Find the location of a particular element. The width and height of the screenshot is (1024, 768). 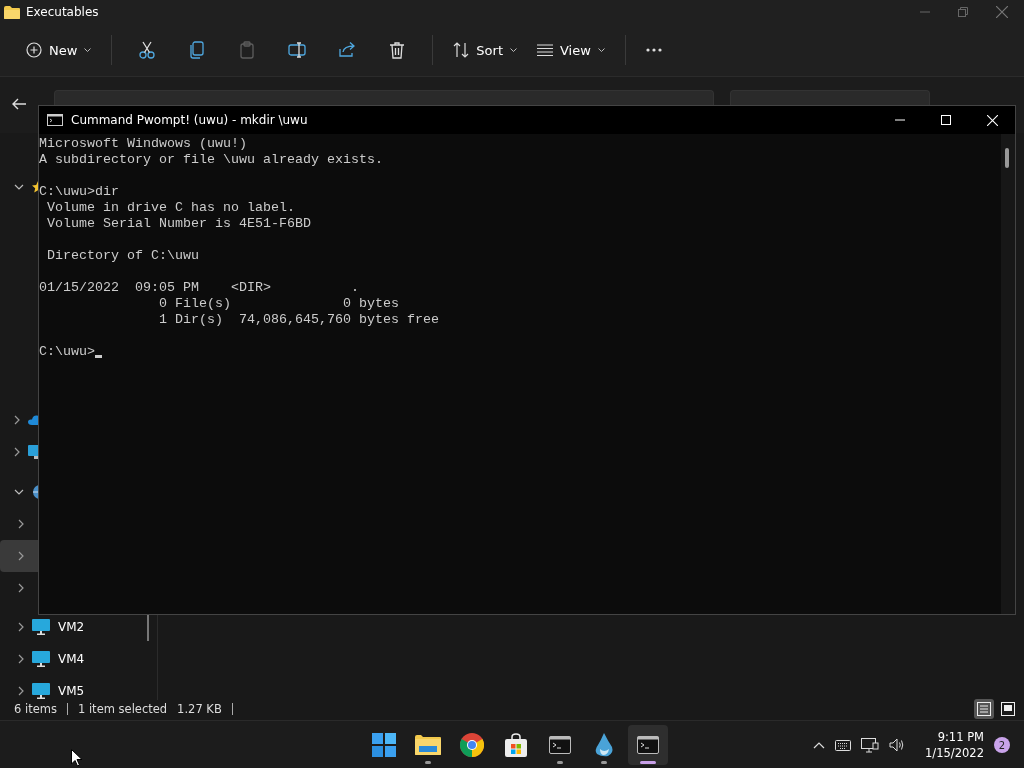

status-text: 6 items is located at coordinates (35, 709).